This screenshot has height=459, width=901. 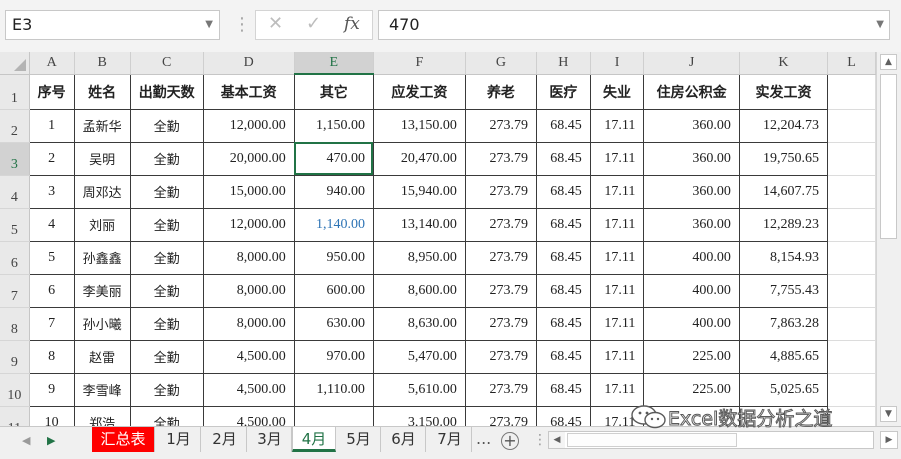 What do you see at coordinates (51, 323) in the screenshot?
I see `table-cell: 7` at bounding box center [51, 323].